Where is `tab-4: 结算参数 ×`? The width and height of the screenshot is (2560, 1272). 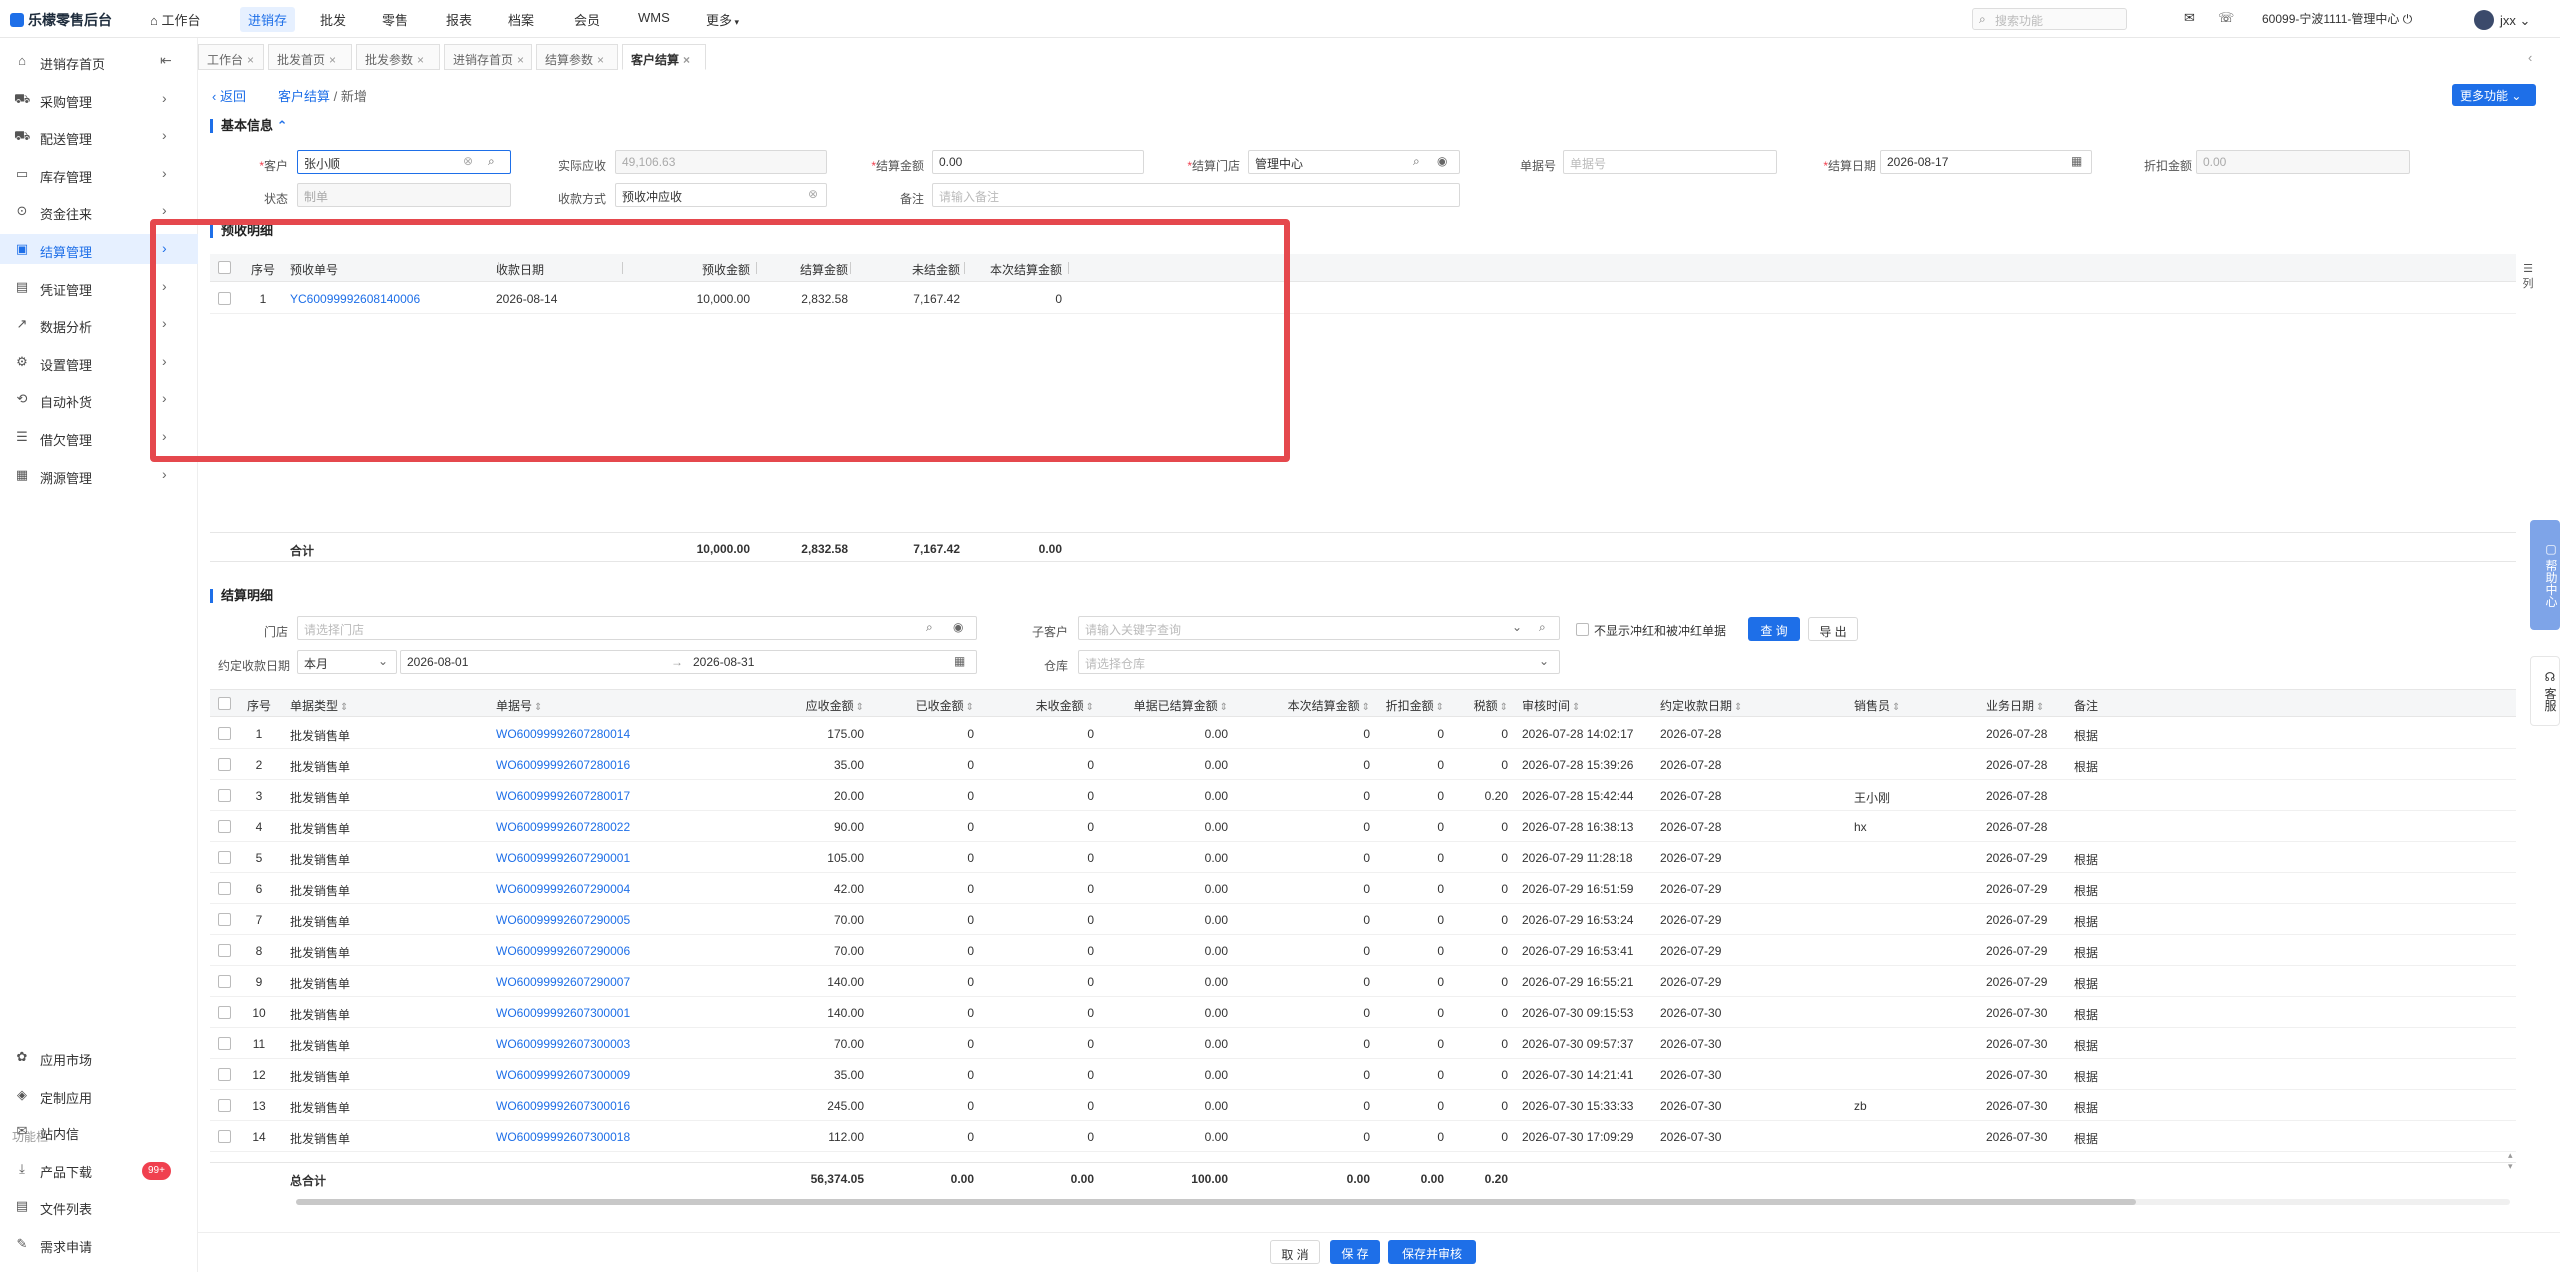 tab-4: 结算参数 × is located at coordinates (577, 57).